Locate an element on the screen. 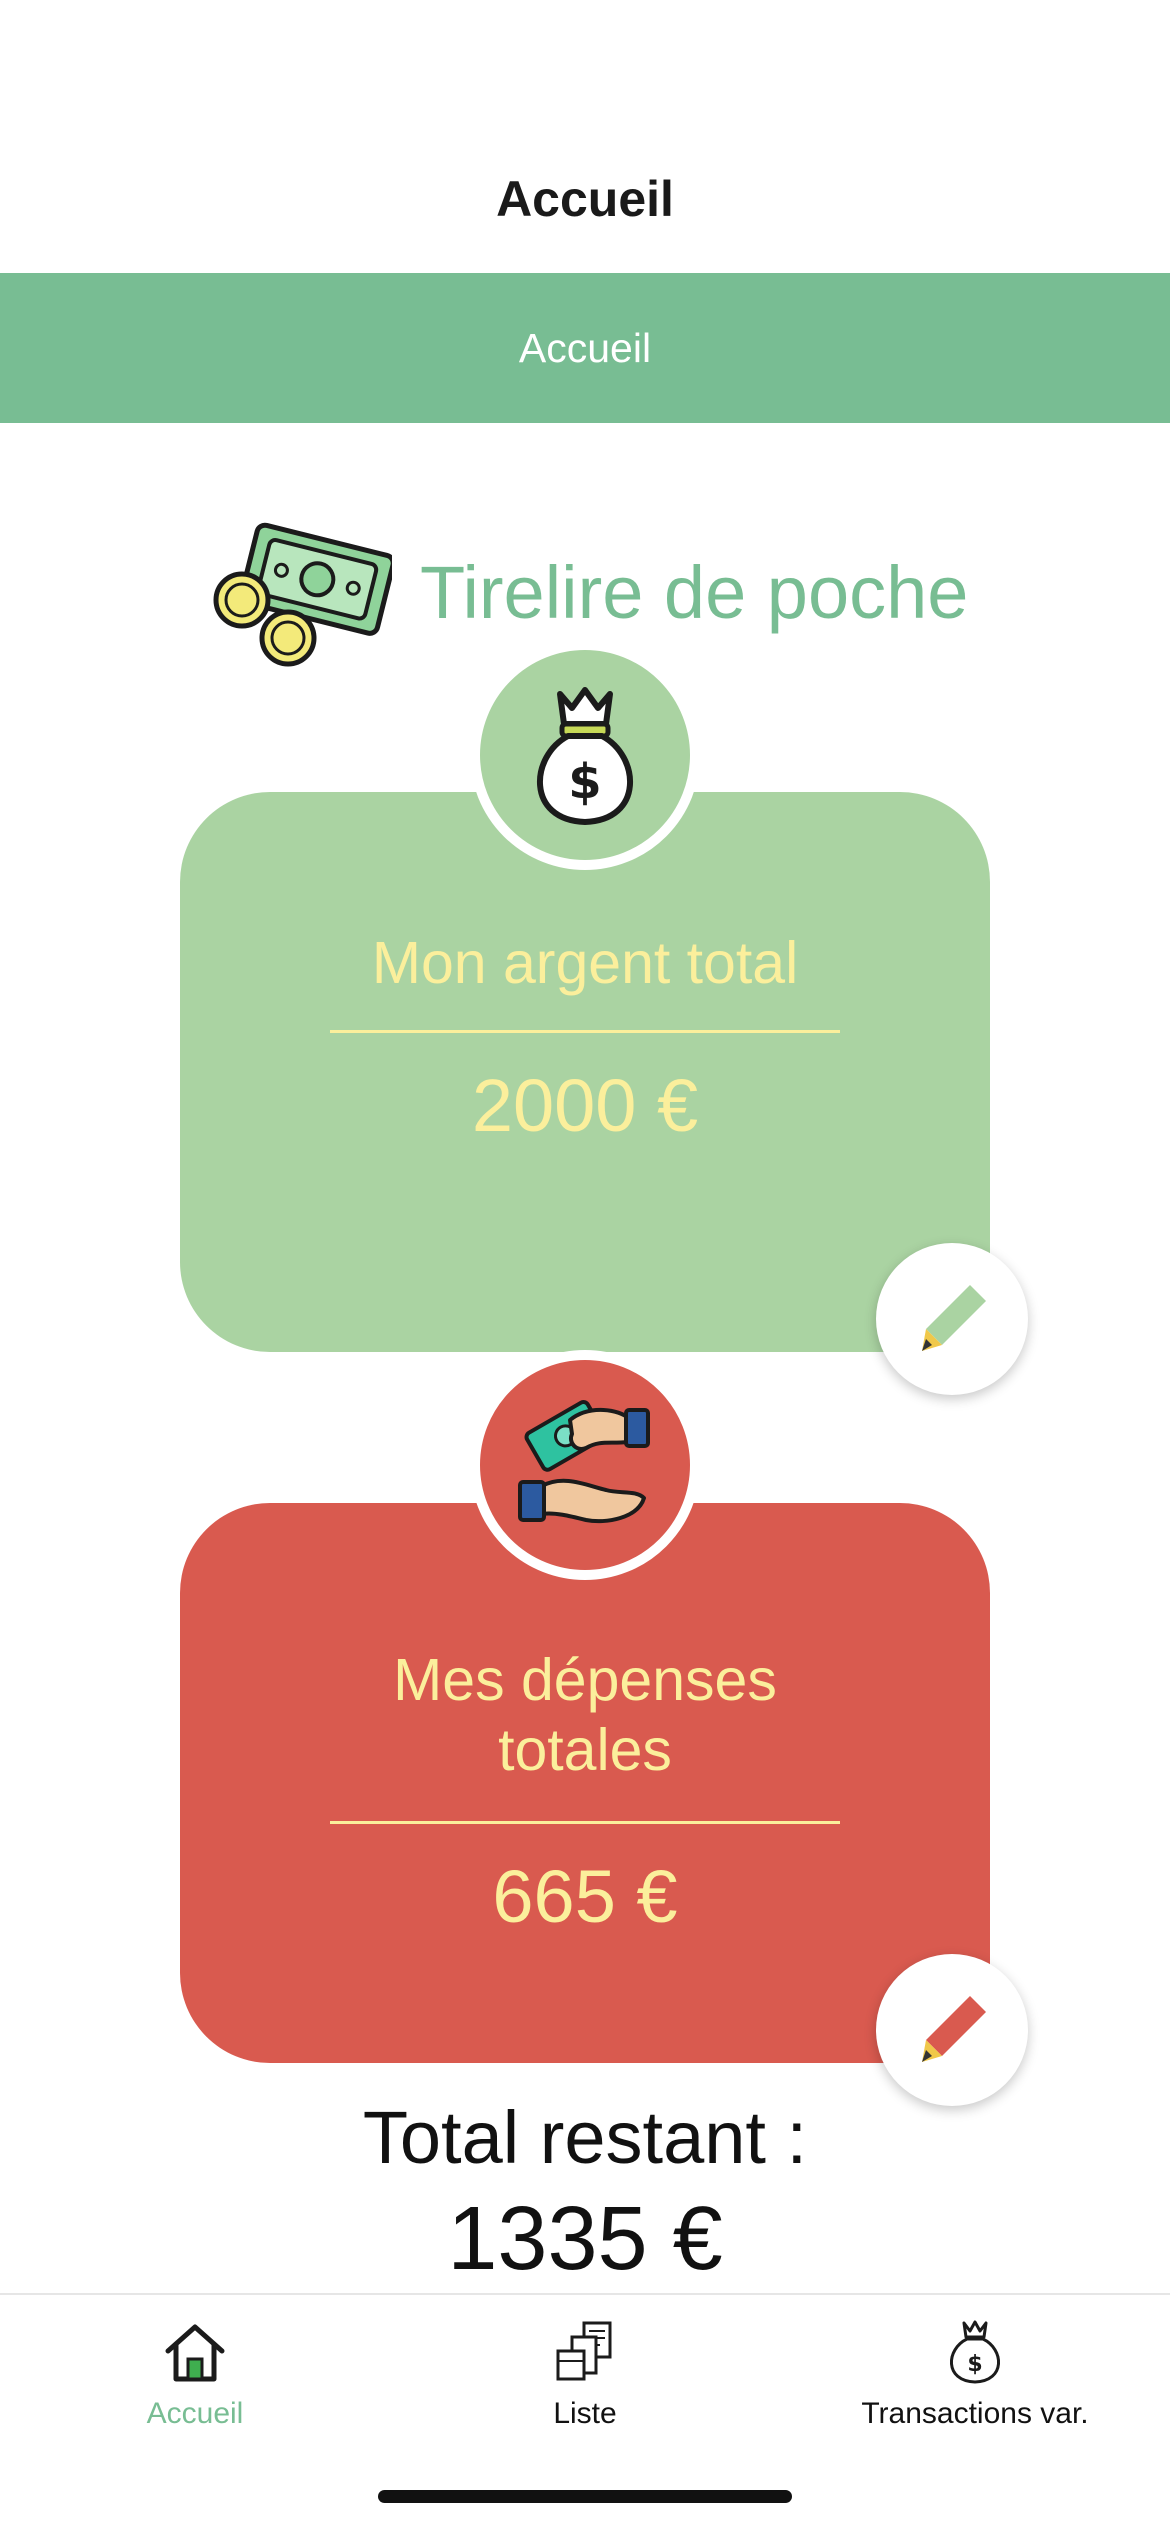 The width and height of the screenshot is (1170, 2534). home-icon is located at coordinates (195, 2353).